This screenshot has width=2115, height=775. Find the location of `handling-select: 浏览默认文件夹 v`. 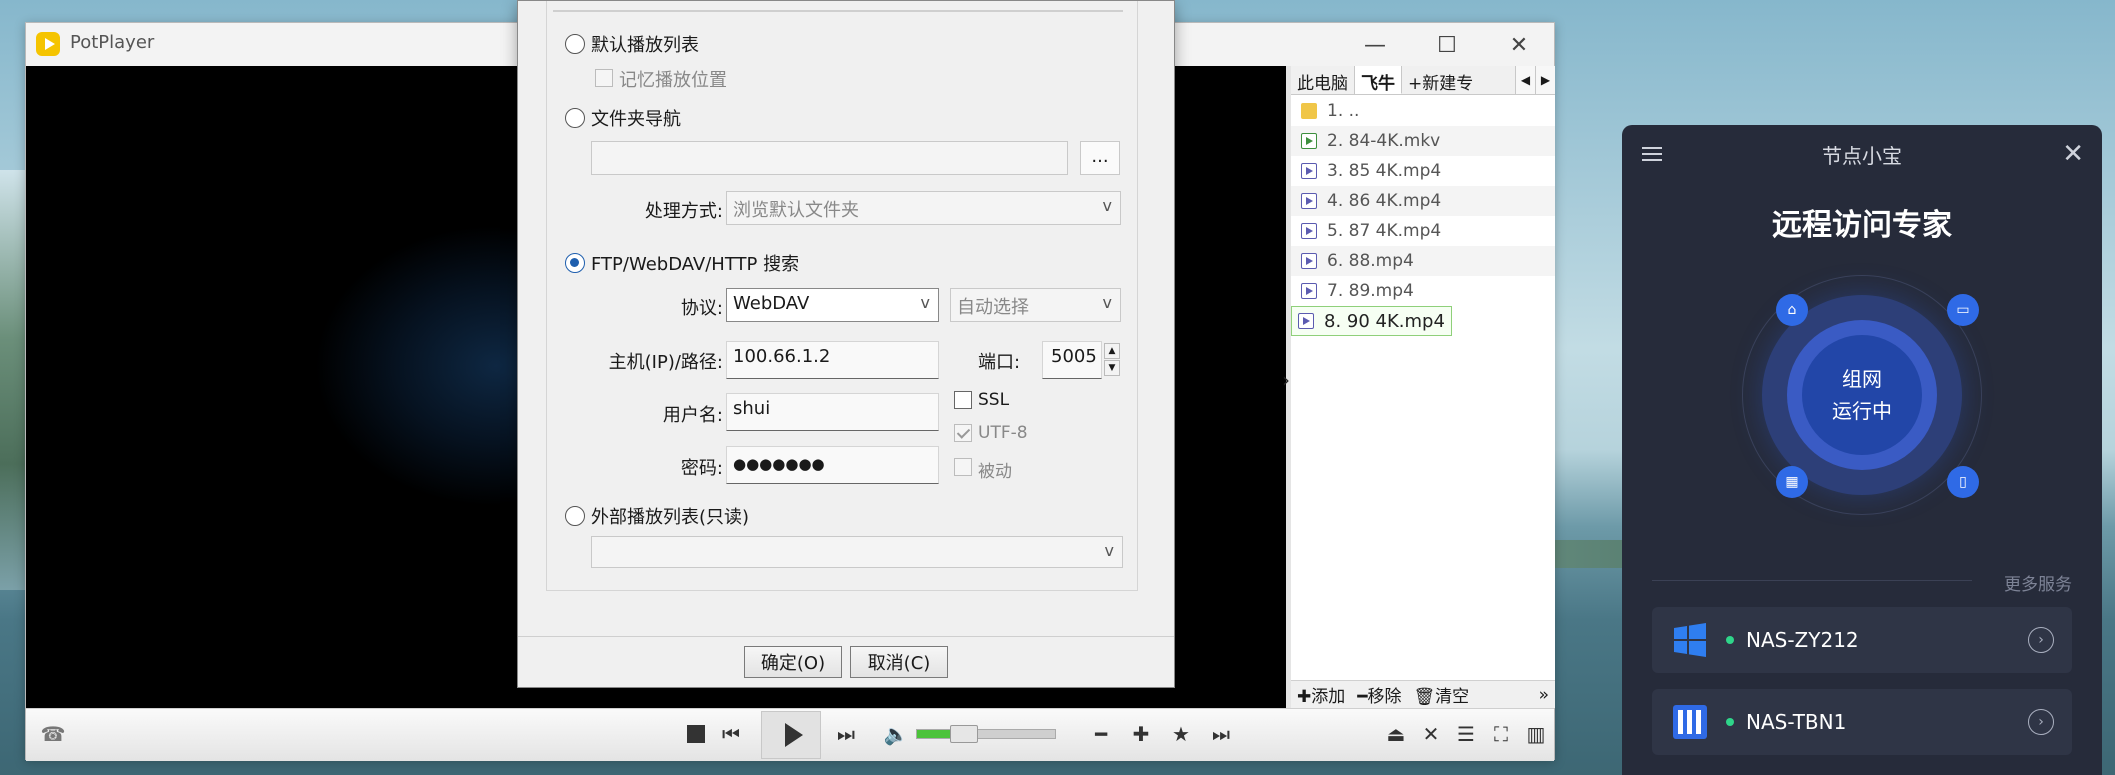

handling-select: 浏览默认文件夹 v is located at coordinates (923, 208).